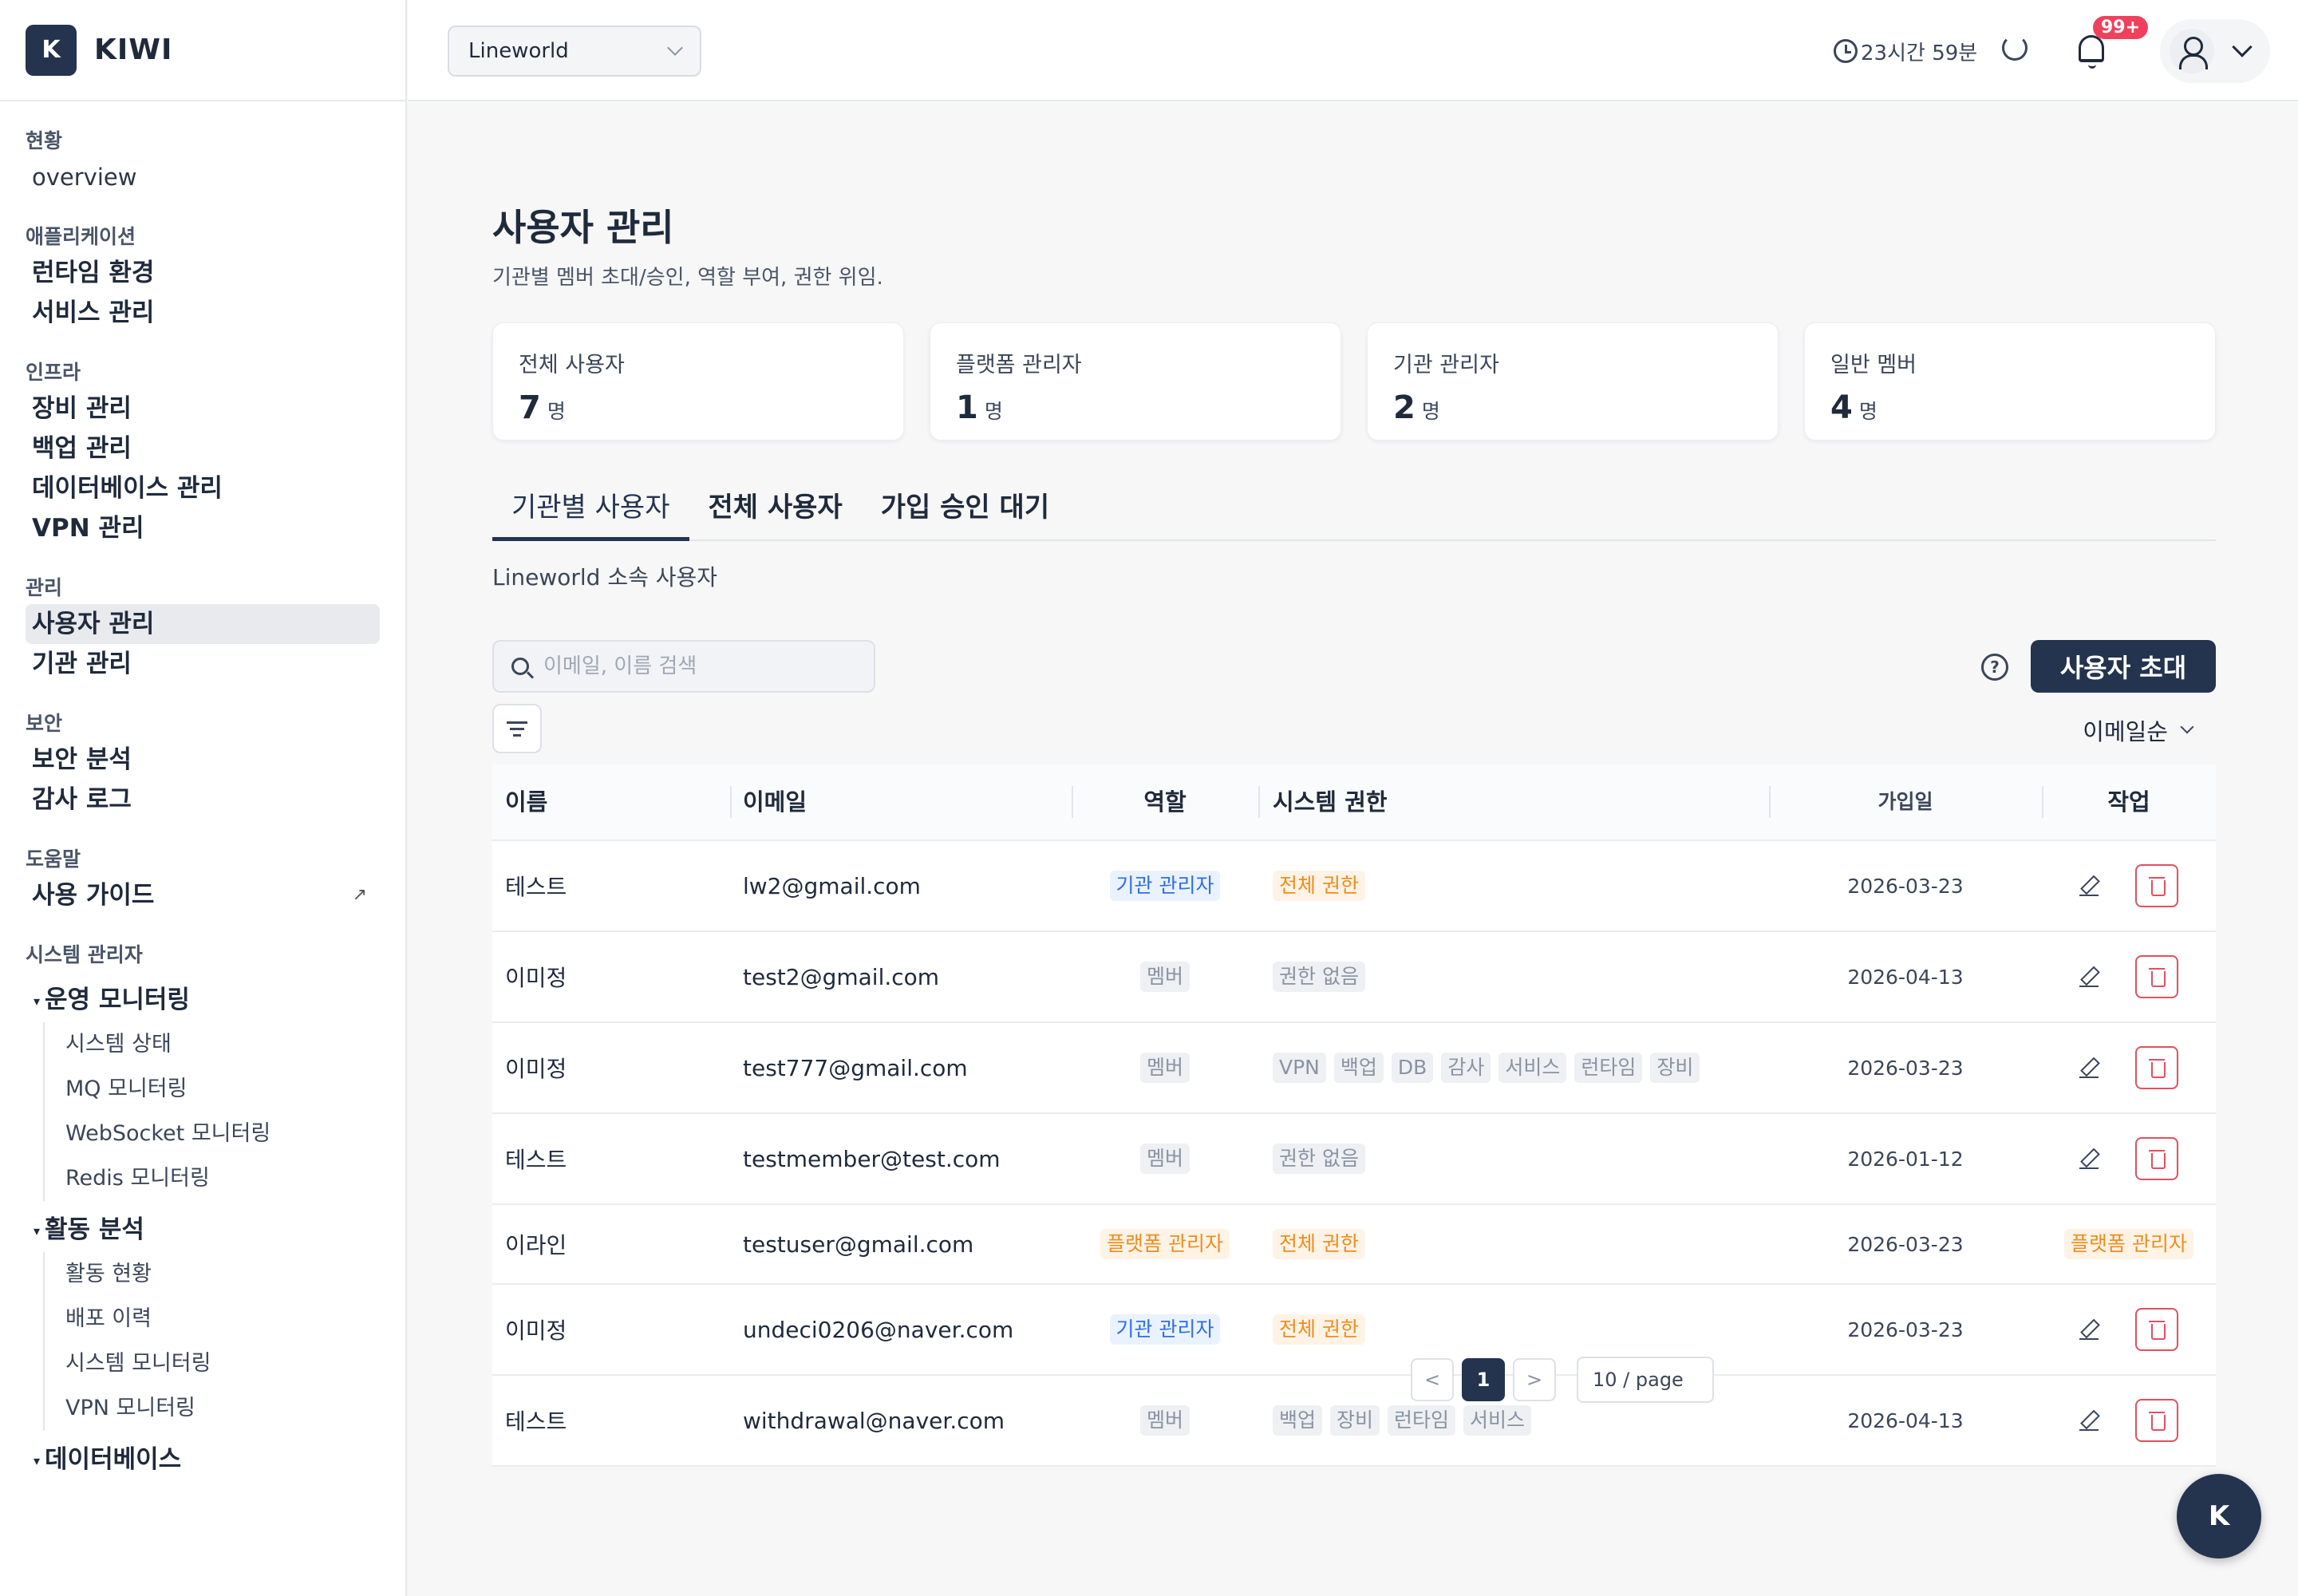  I want to click on sidebar-subgroup-toggle: ▾ 데이터베이스, so click(203, 1459).